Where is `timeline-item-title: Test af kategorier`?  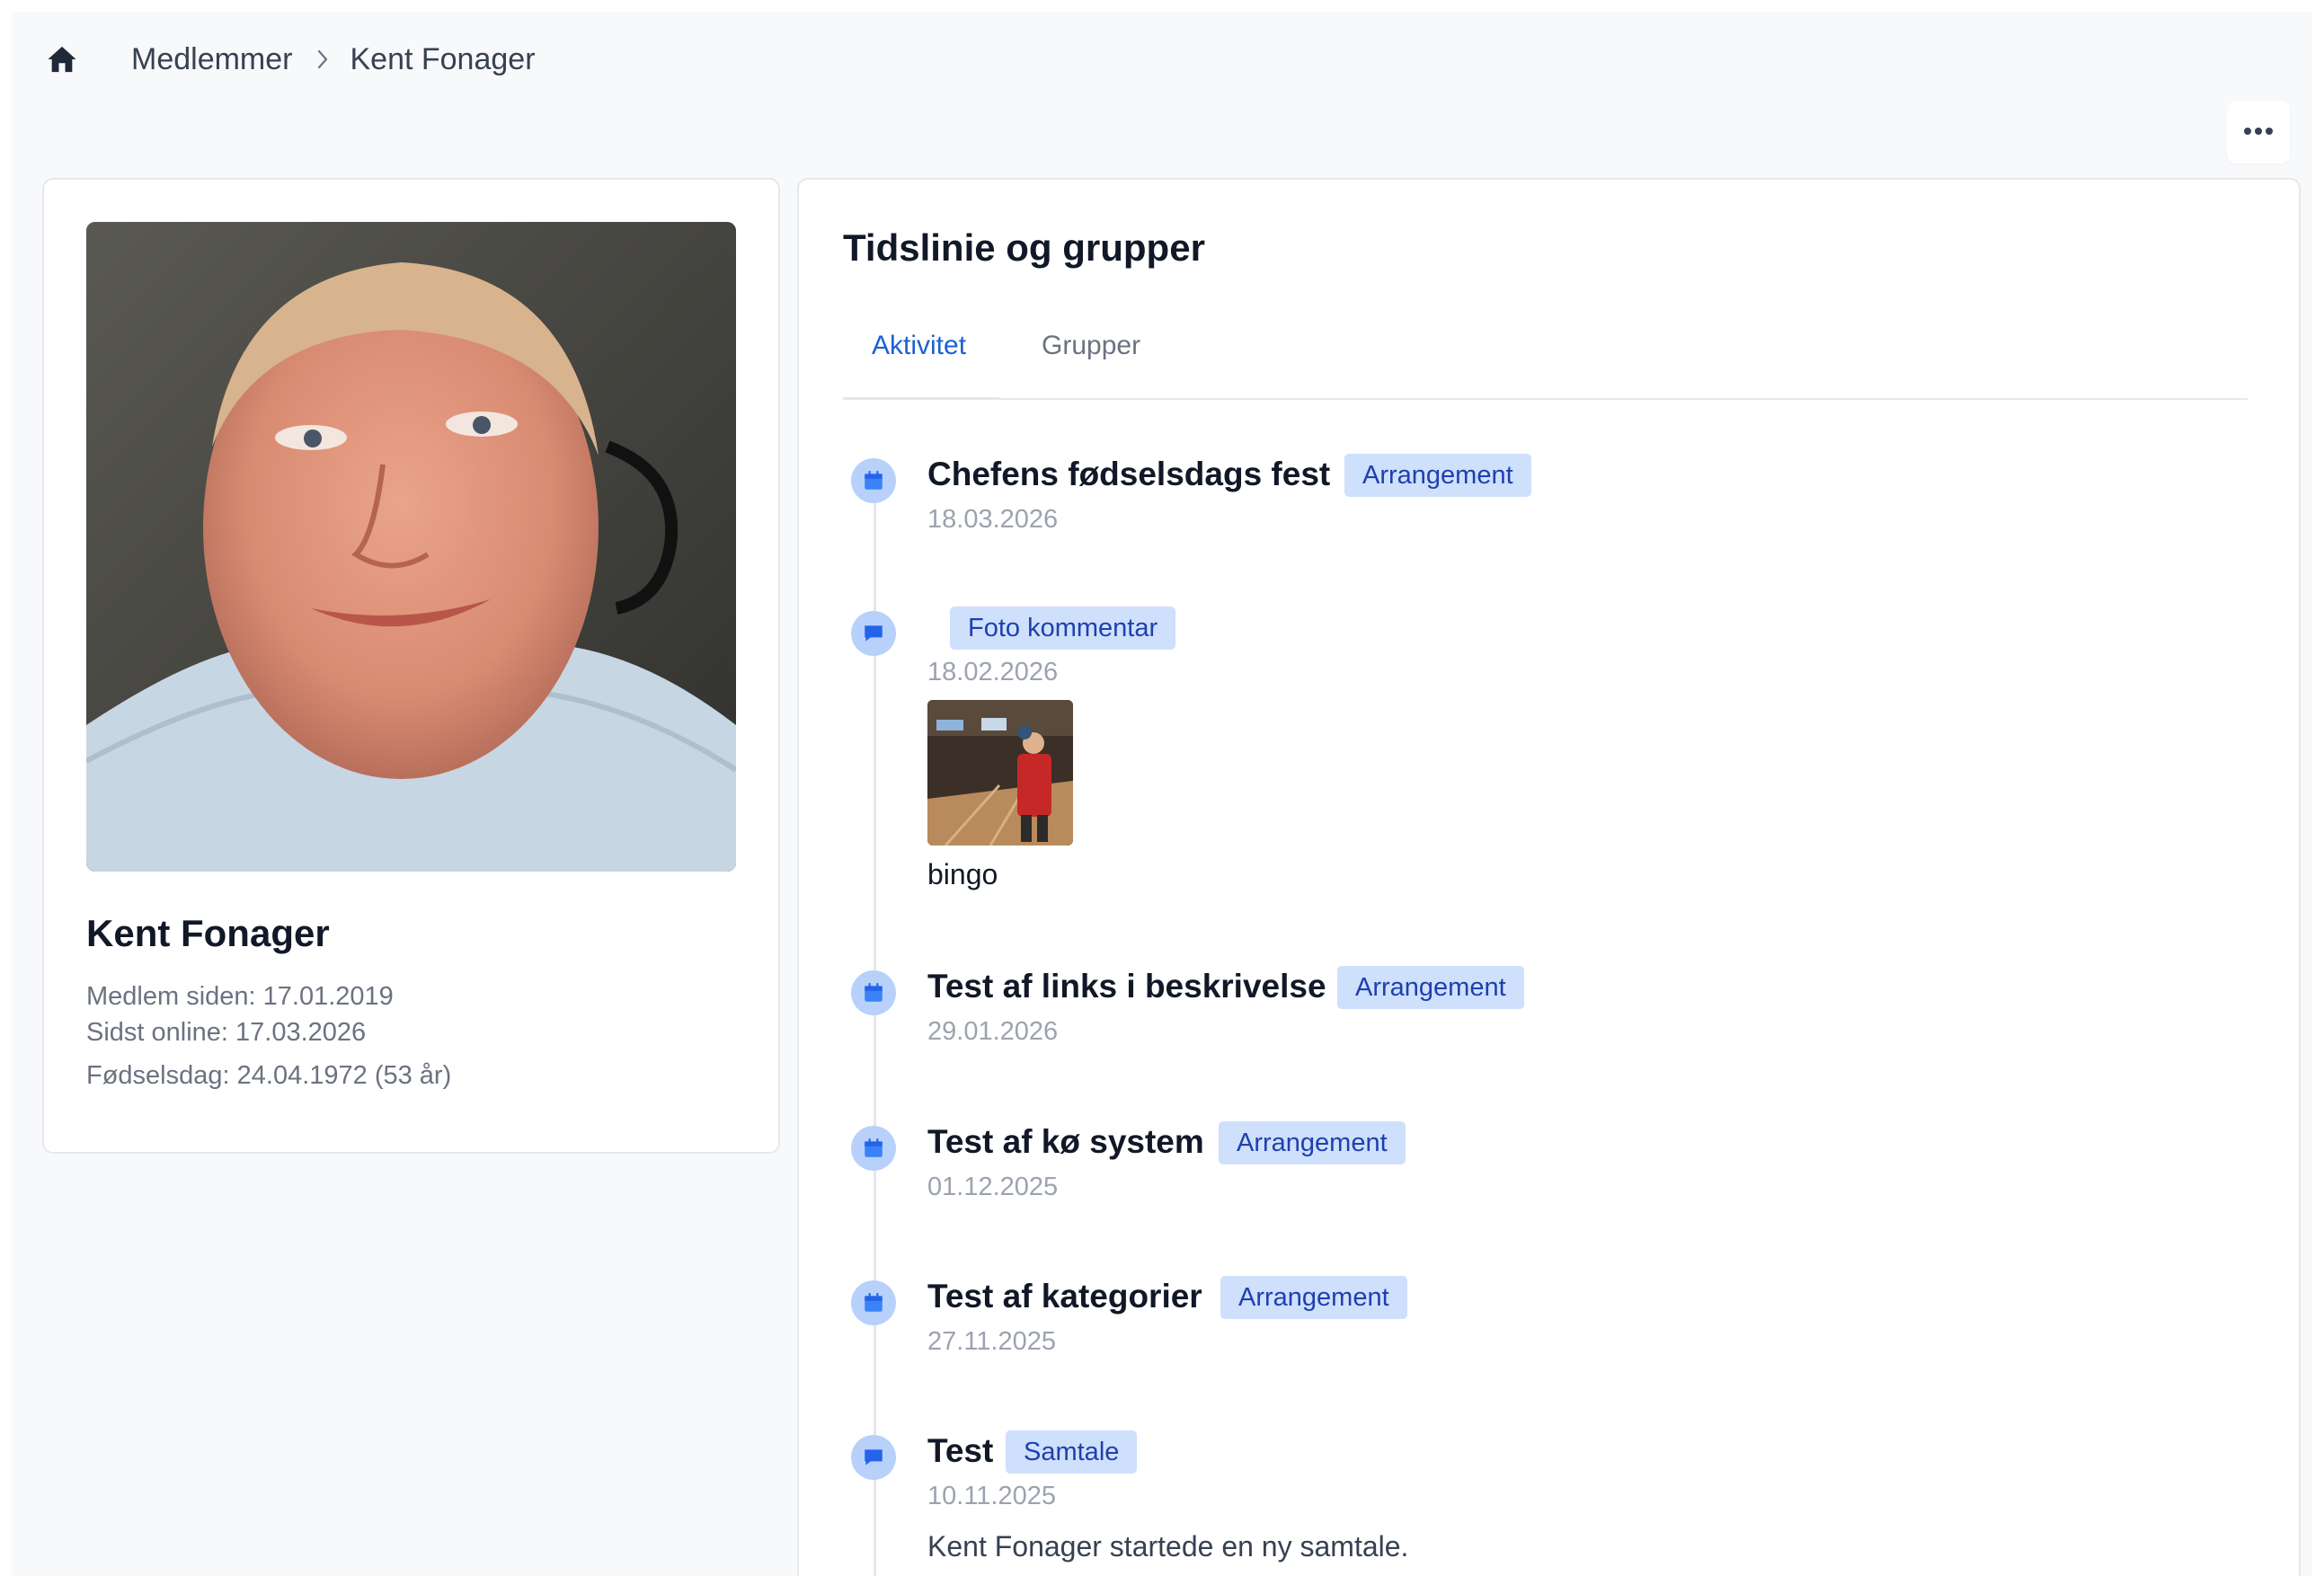
timeline-item-title: Test af kategorier is located at coordinates (1064, 1296).